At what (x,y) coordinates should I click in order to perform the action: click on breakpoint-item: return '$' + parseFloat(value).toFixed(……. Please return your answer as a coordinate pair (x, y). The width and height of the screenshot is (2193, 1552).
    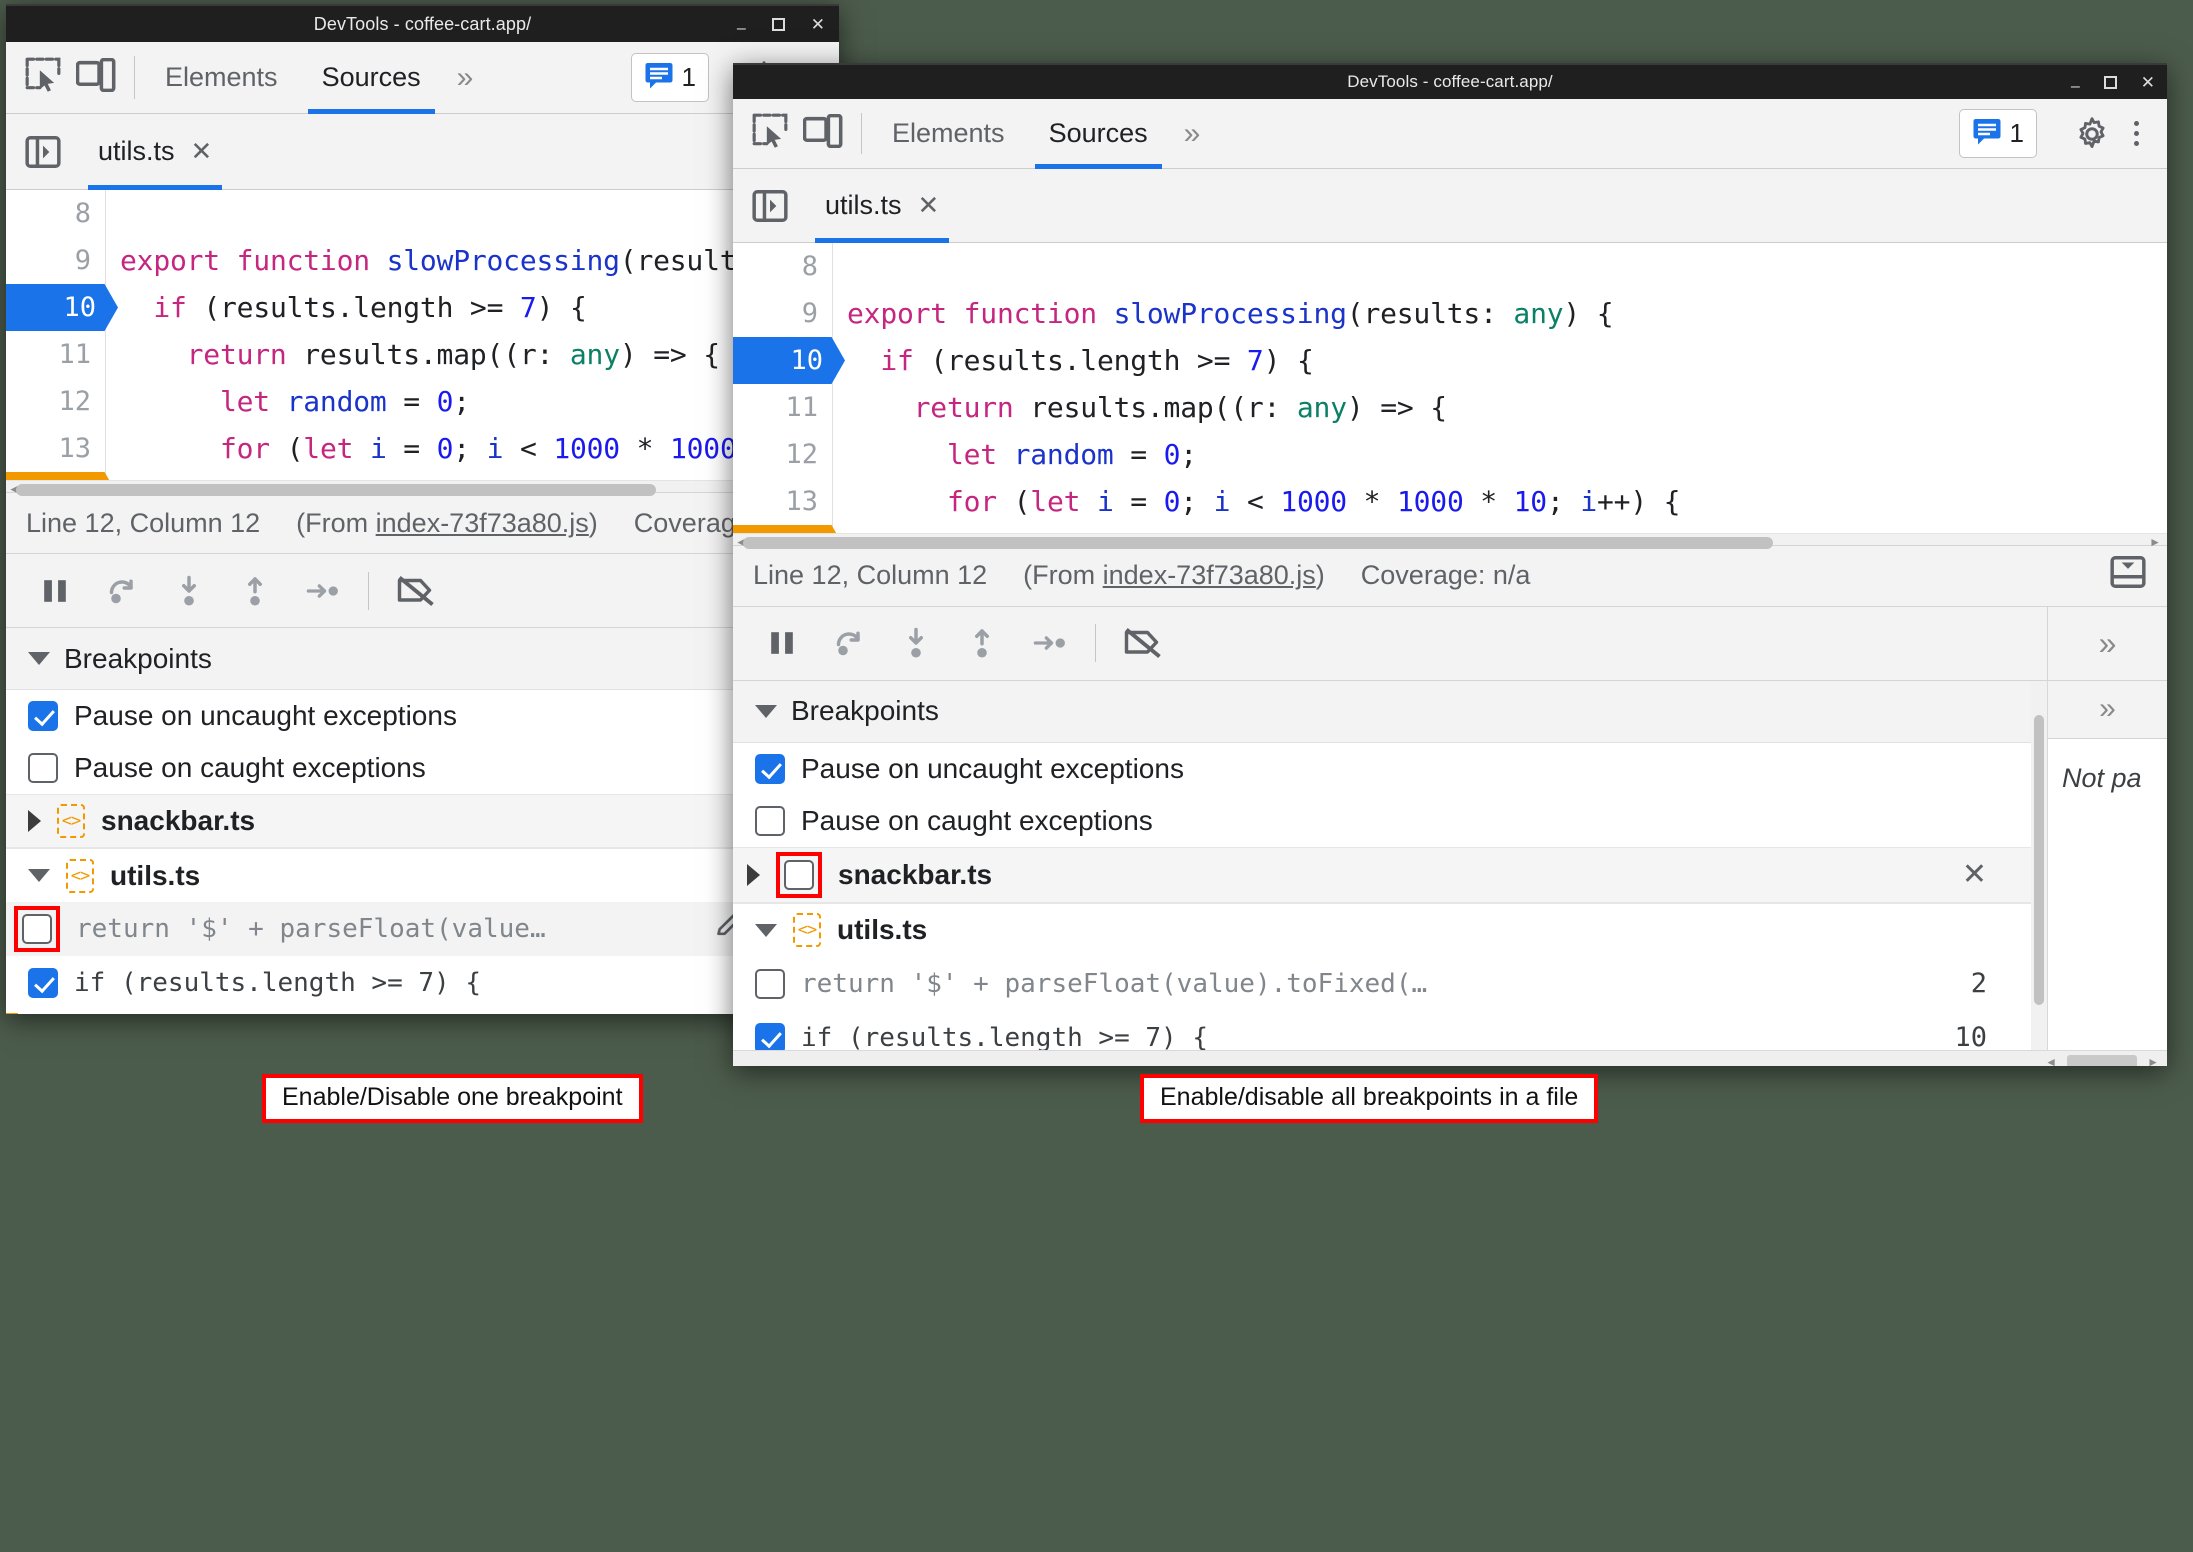
    Looking at the image, I should click on (1390, 983).